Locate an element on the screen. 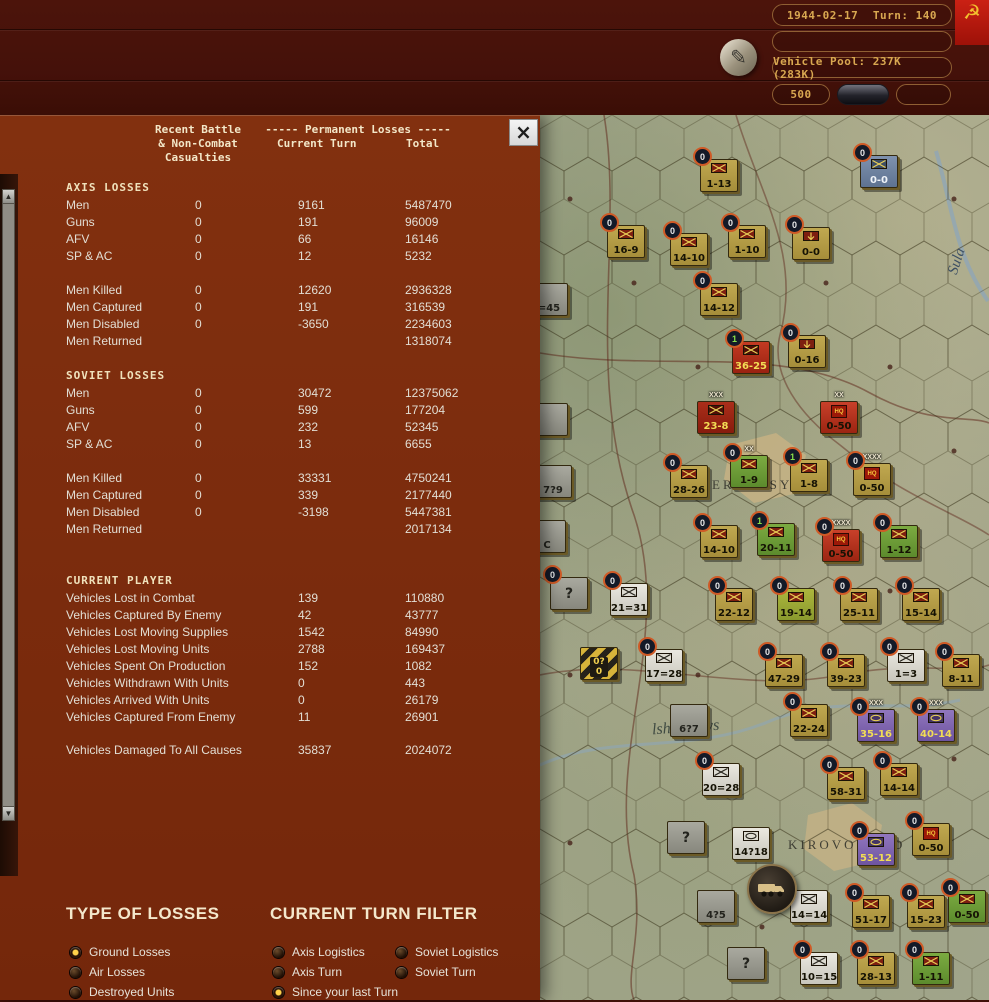  map-unit-counter: 0 1-10 is located at coordinates (743, 235).